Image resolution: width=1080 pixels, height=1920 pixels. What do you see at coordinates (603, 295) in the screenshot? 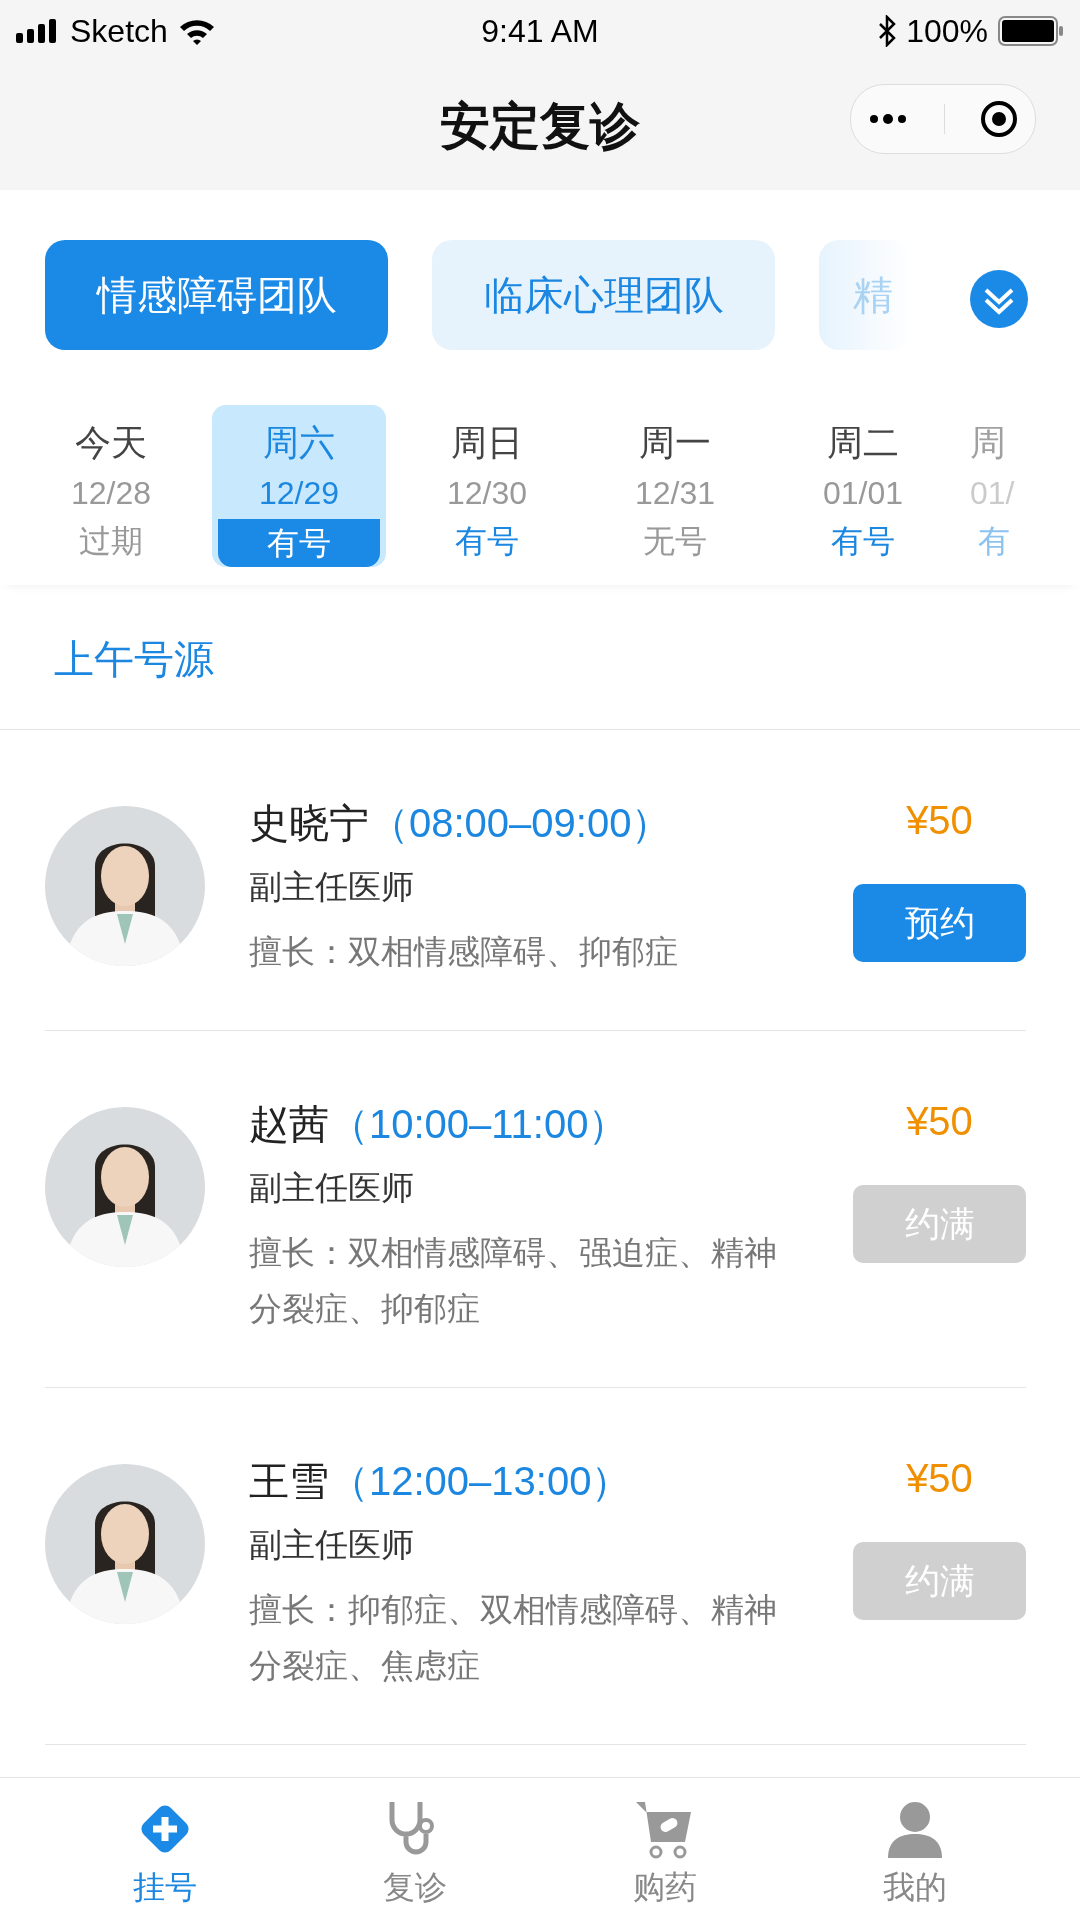
I see `team-tab: 临床心理团队` at bounding box center [603, 295].